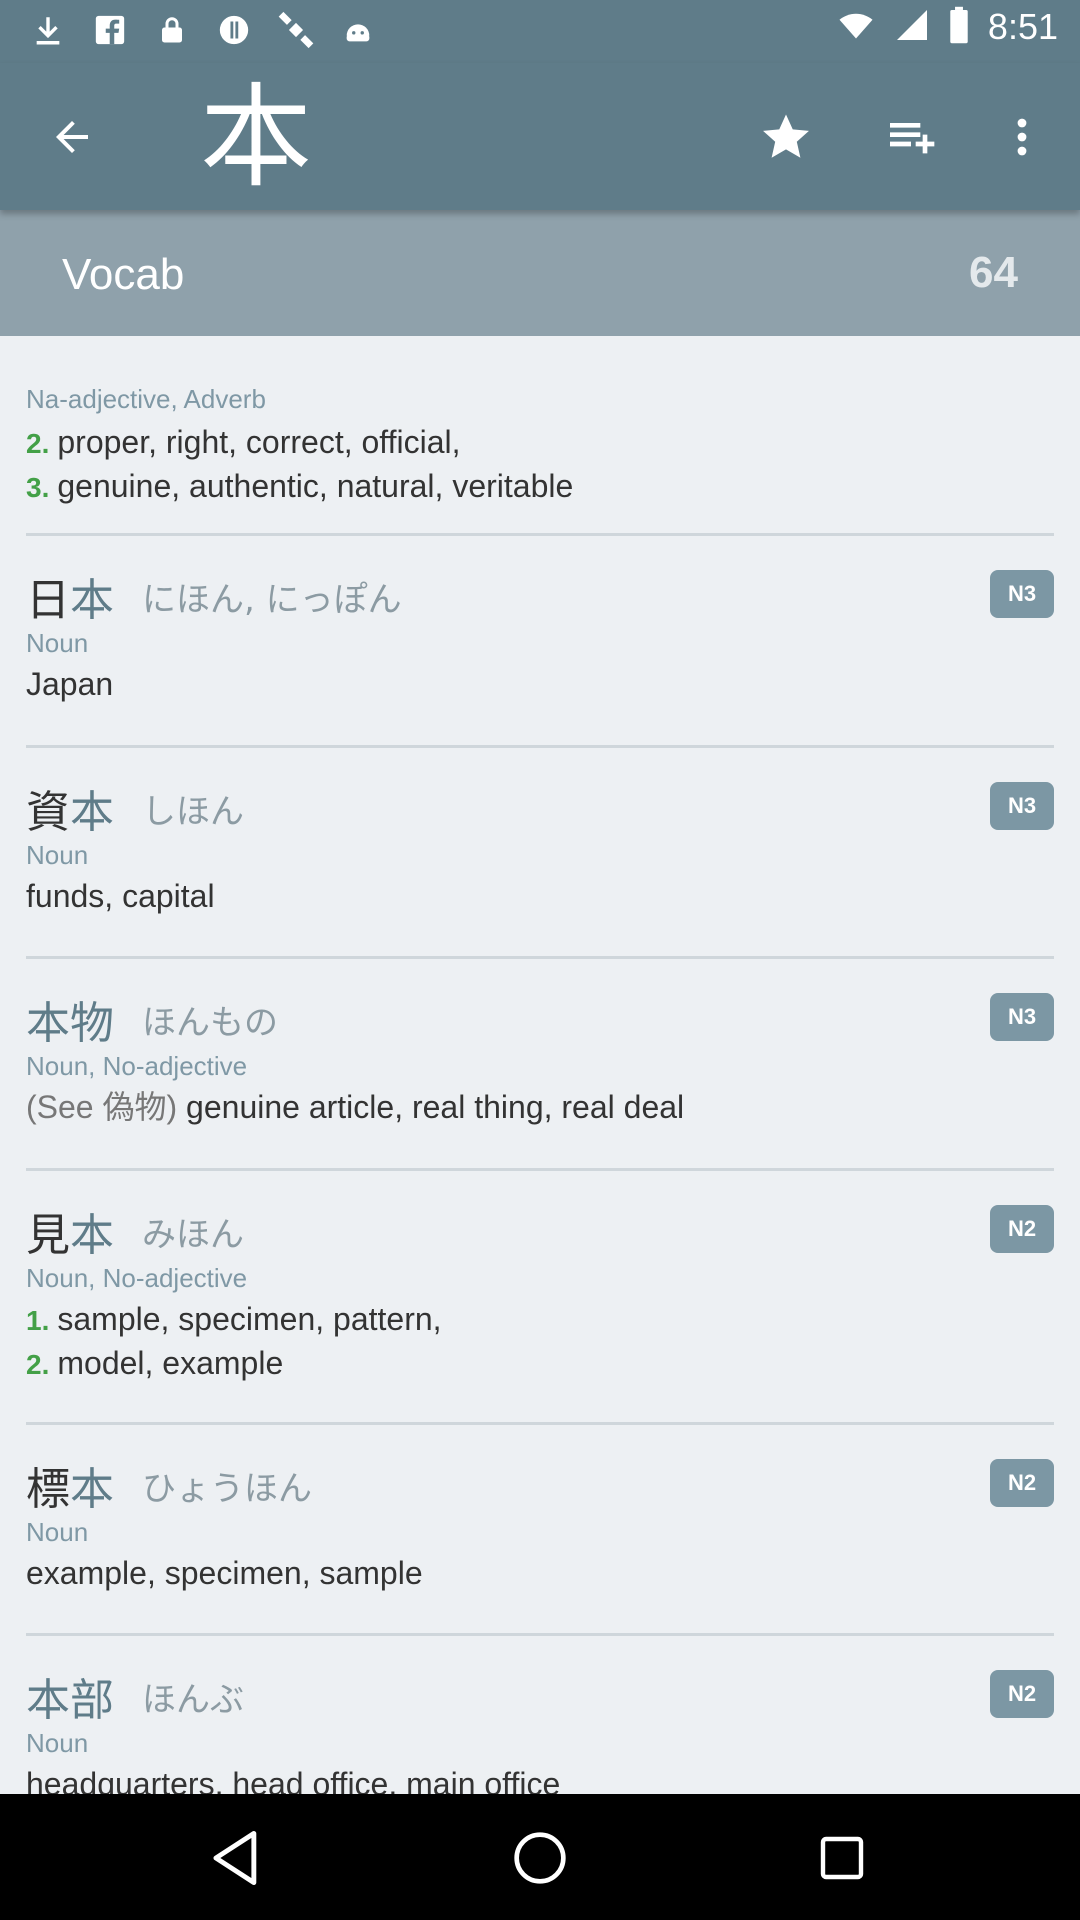 The image size is (1080, 1920). What do you see at coordinates (856, 27) in the screenshot?
I see `wifi-icon` at bounding box center [856, 27].